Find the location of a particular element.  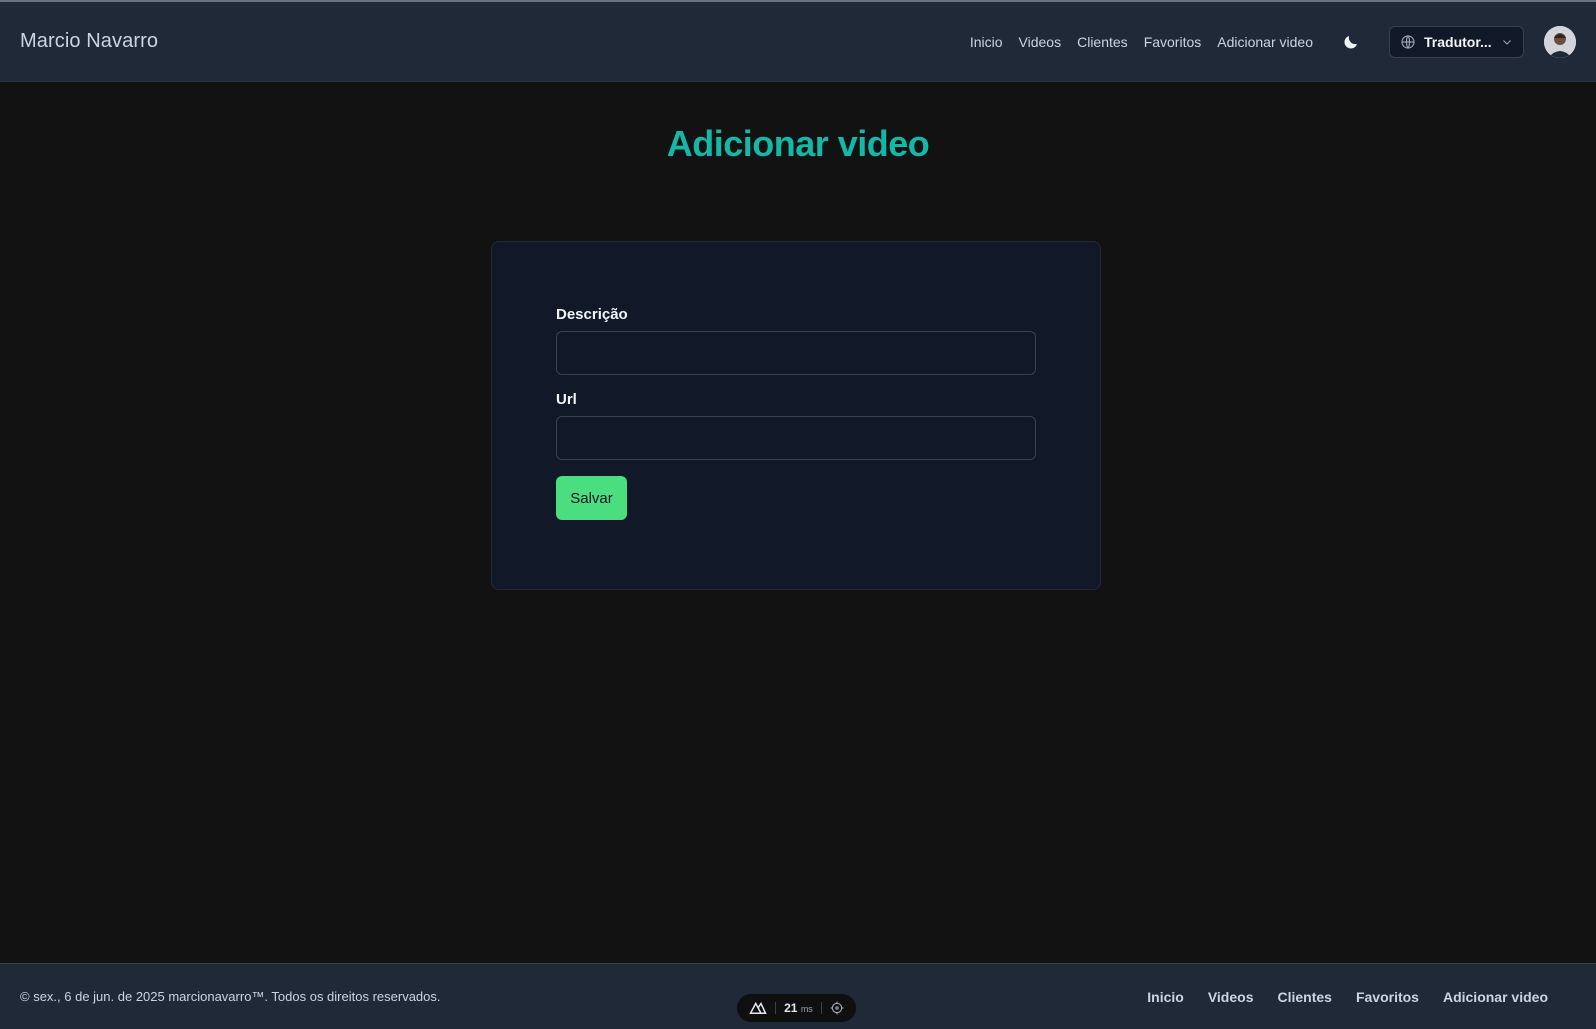

footer-nav-adicionar-video: Adicionar video is located at coordinates (1495, 997).